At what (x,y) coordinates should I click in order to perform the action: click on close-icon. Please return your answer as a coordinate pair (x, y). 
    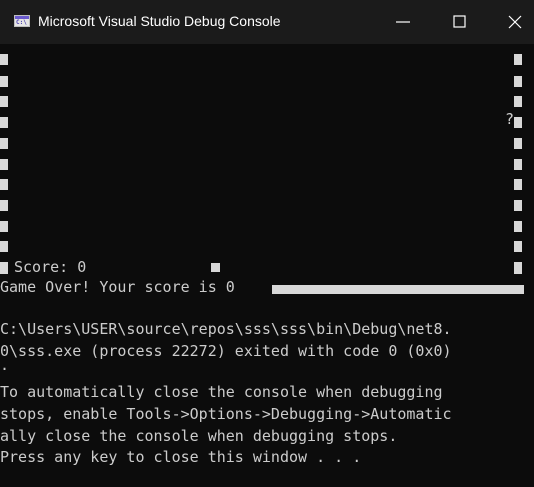
    Looking at the image, I should click on (515, 22).